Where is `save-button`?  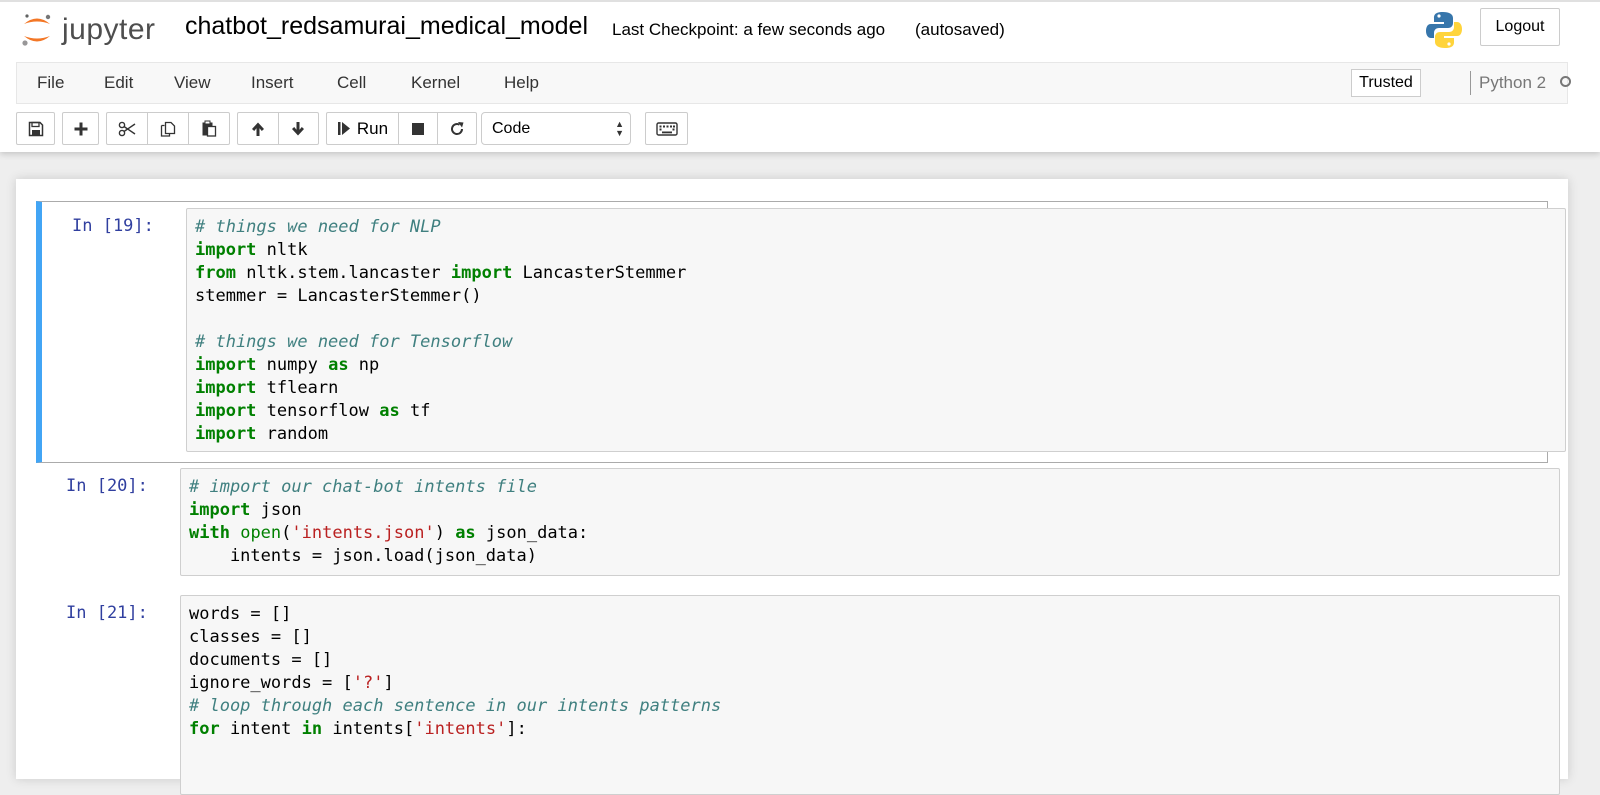 save-button is located at coordinates (35, 128).